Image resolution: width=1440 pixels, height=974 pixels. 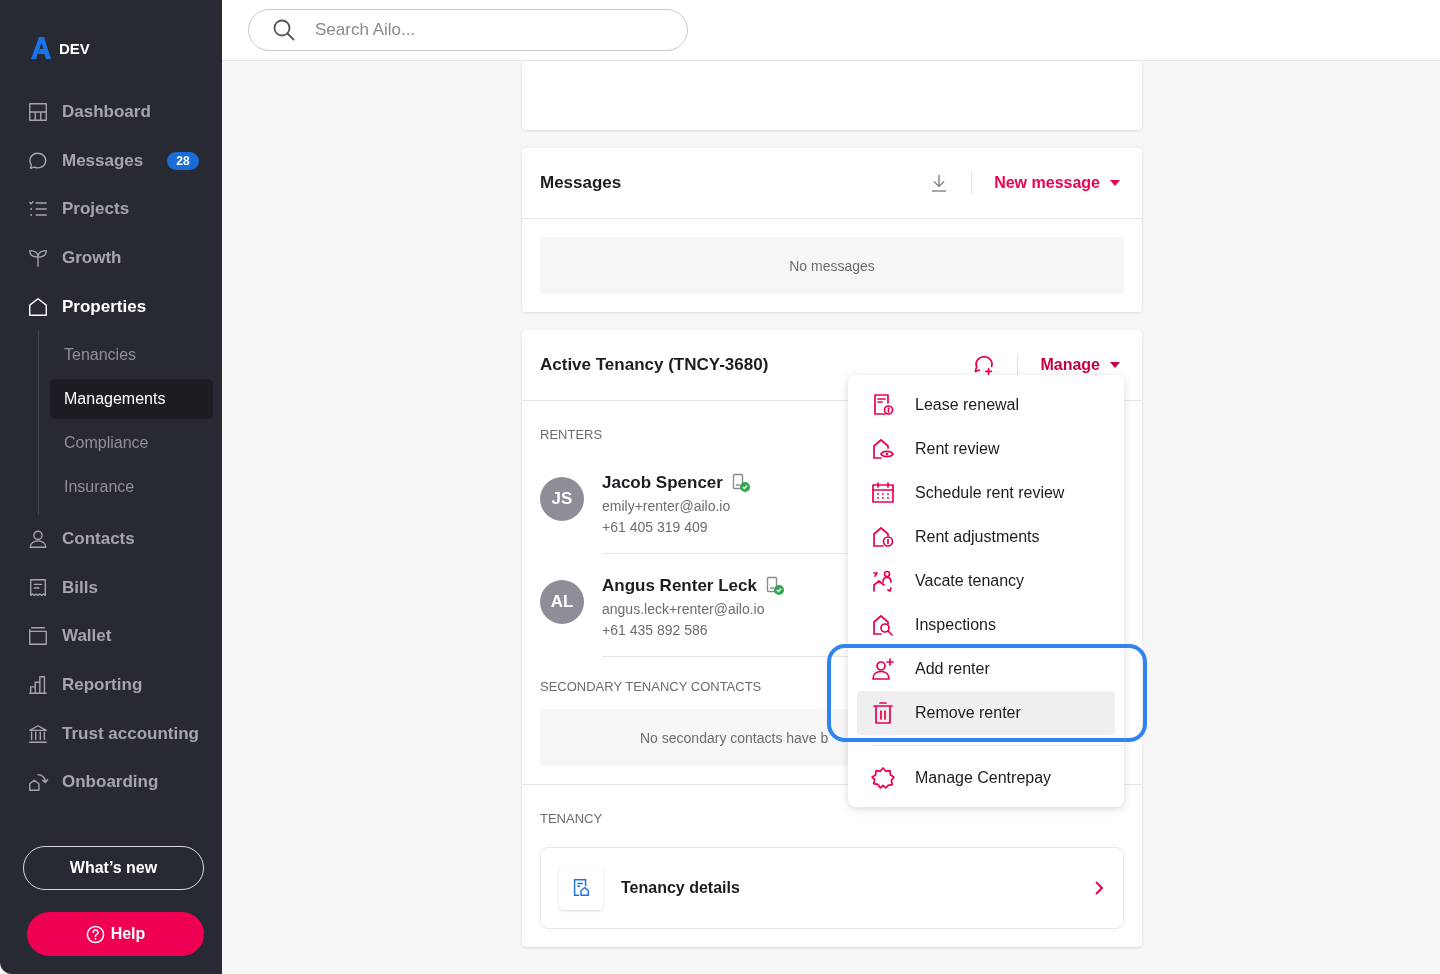 What do you see at coordinates (38, 636) in the screenshot?
I see `wallet-icon` at bounding box center [38, 636].